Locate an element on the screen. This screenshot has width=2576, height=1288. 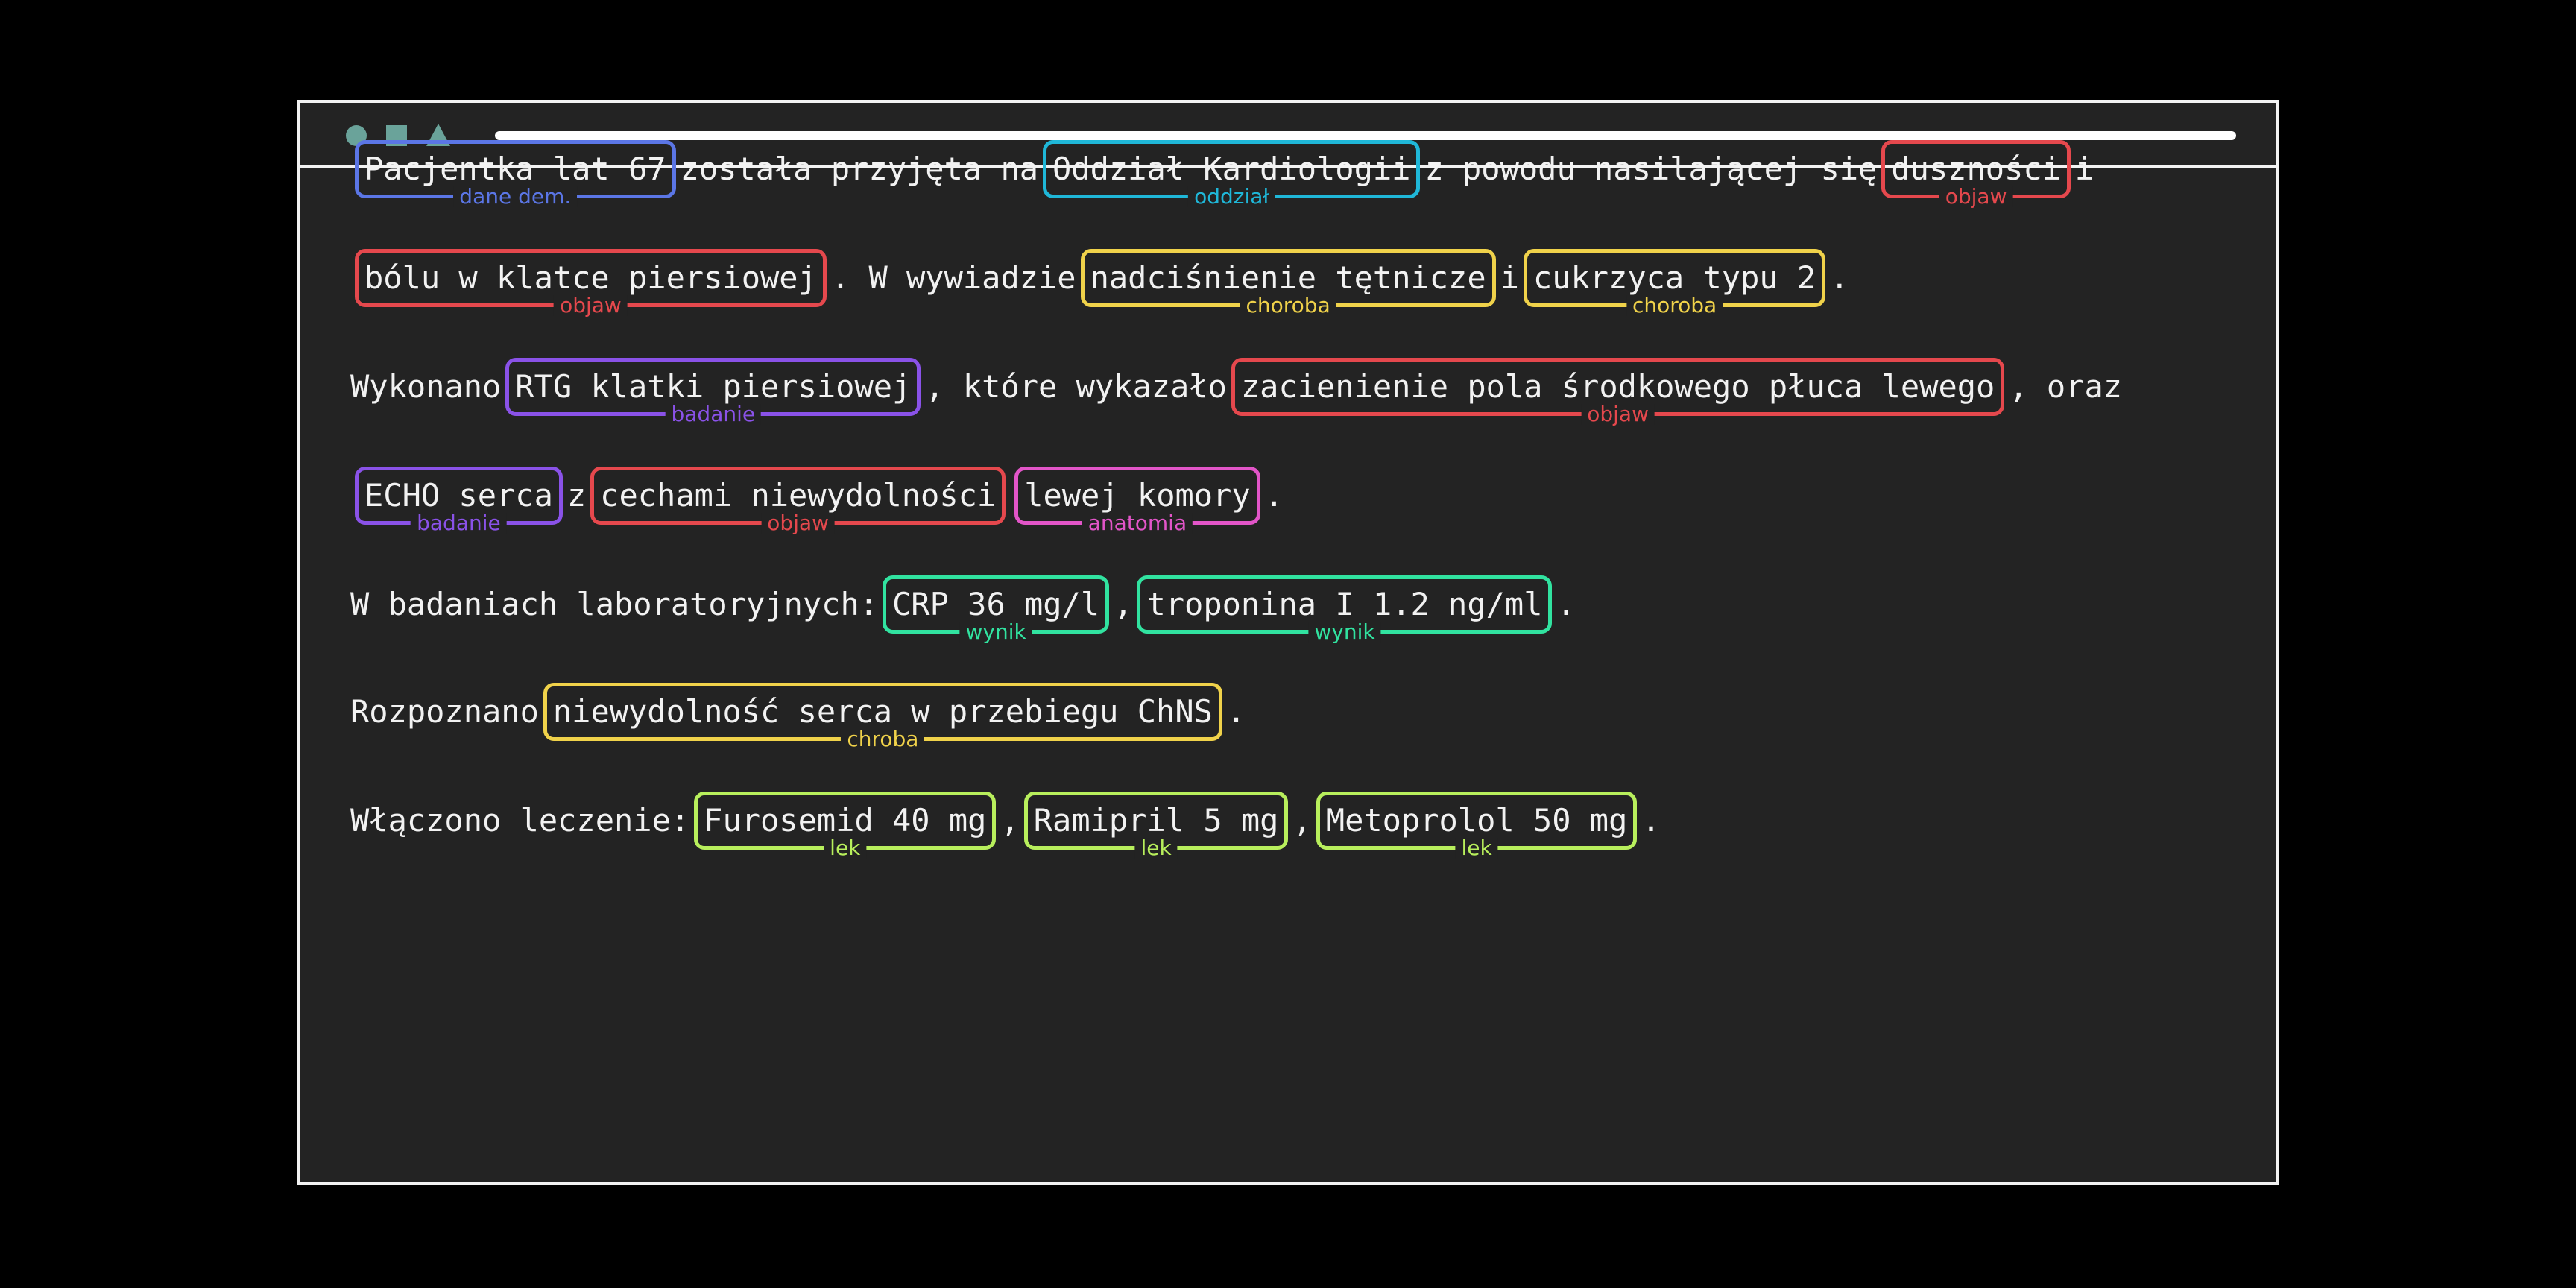
plain-text: W badaniach laboratoryjnych: is located at coordinates (614, 604).